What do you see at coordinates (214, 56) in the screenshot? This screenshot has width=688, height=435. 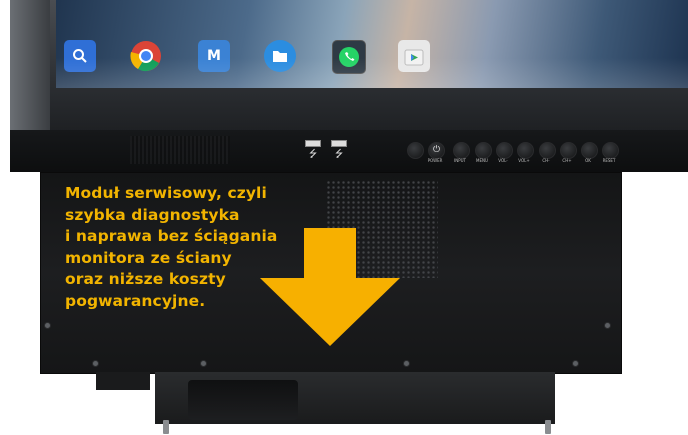 I see `mail-app-icon: M` at bounding box center [214, 56].